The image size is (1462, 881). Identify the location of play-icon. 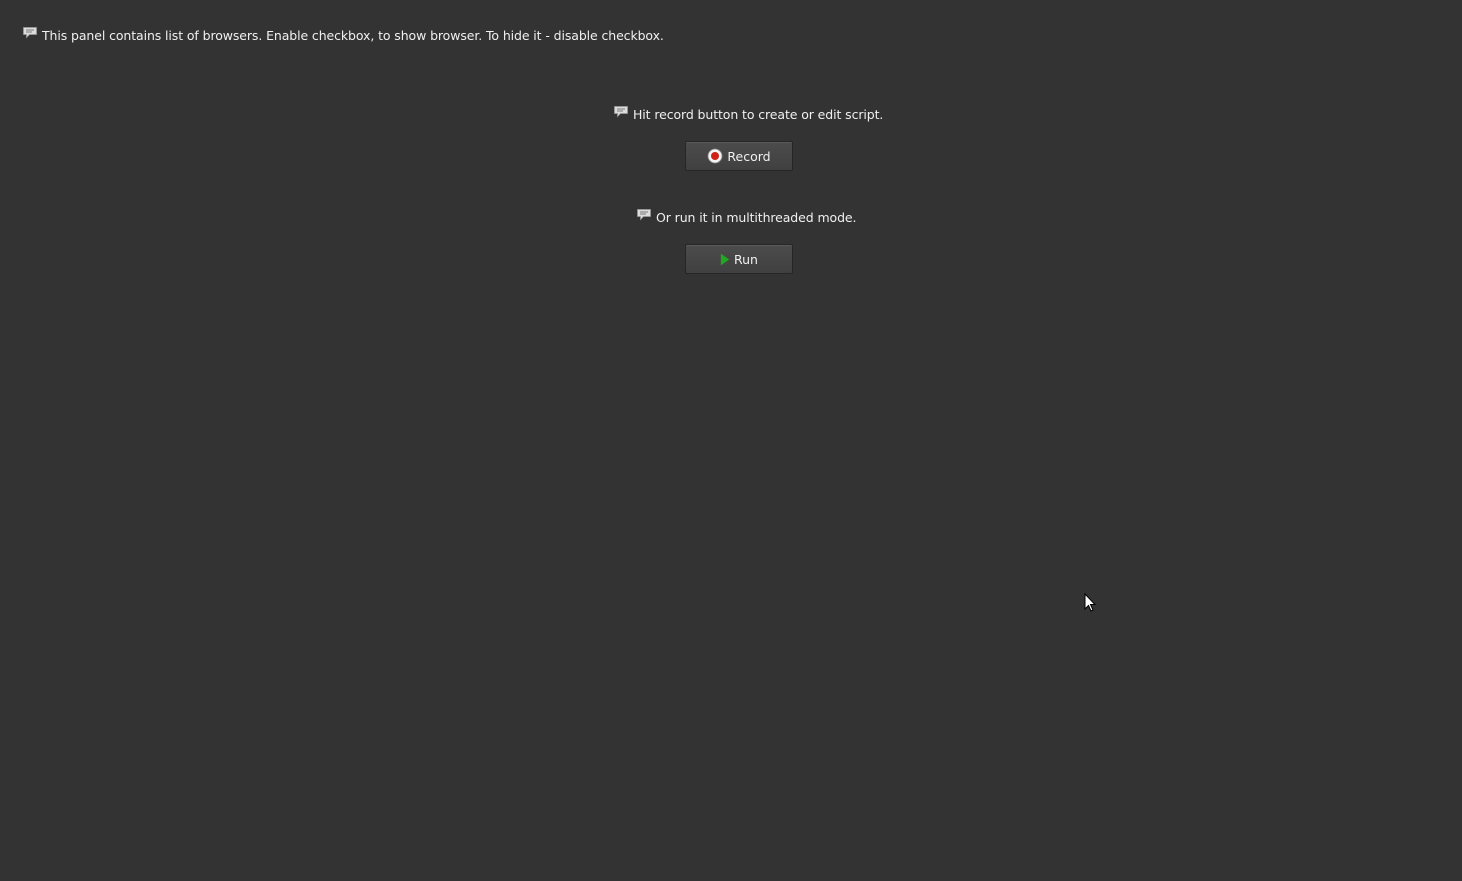
(725, 259).